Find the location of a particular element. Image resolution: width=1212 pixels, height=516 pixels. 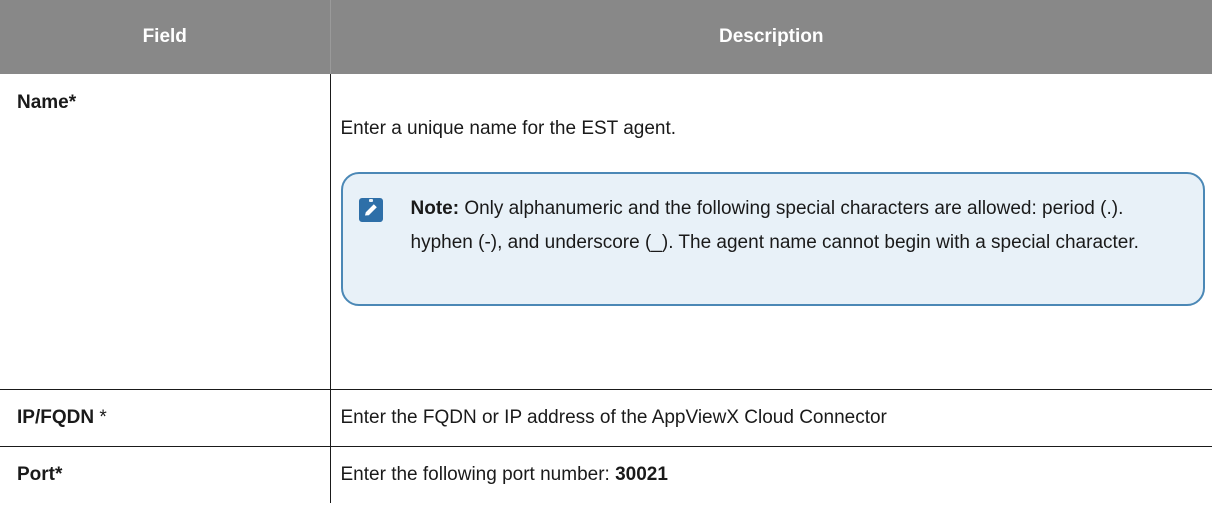

description-text: Enter the following port number: is located at coordinates (478, 474).